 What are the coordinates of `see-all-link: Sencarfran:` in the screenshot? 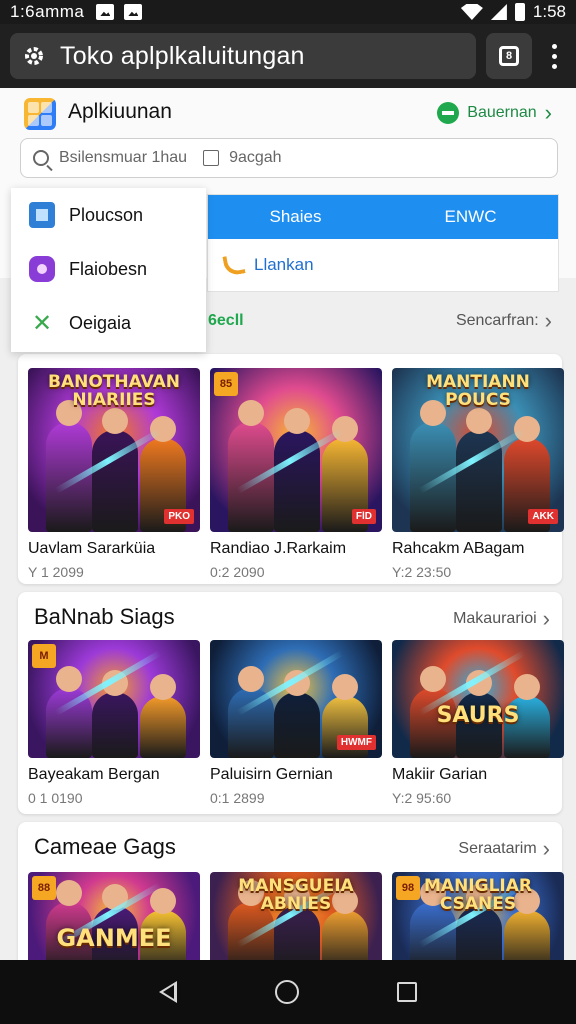 It's located at (504, 321).